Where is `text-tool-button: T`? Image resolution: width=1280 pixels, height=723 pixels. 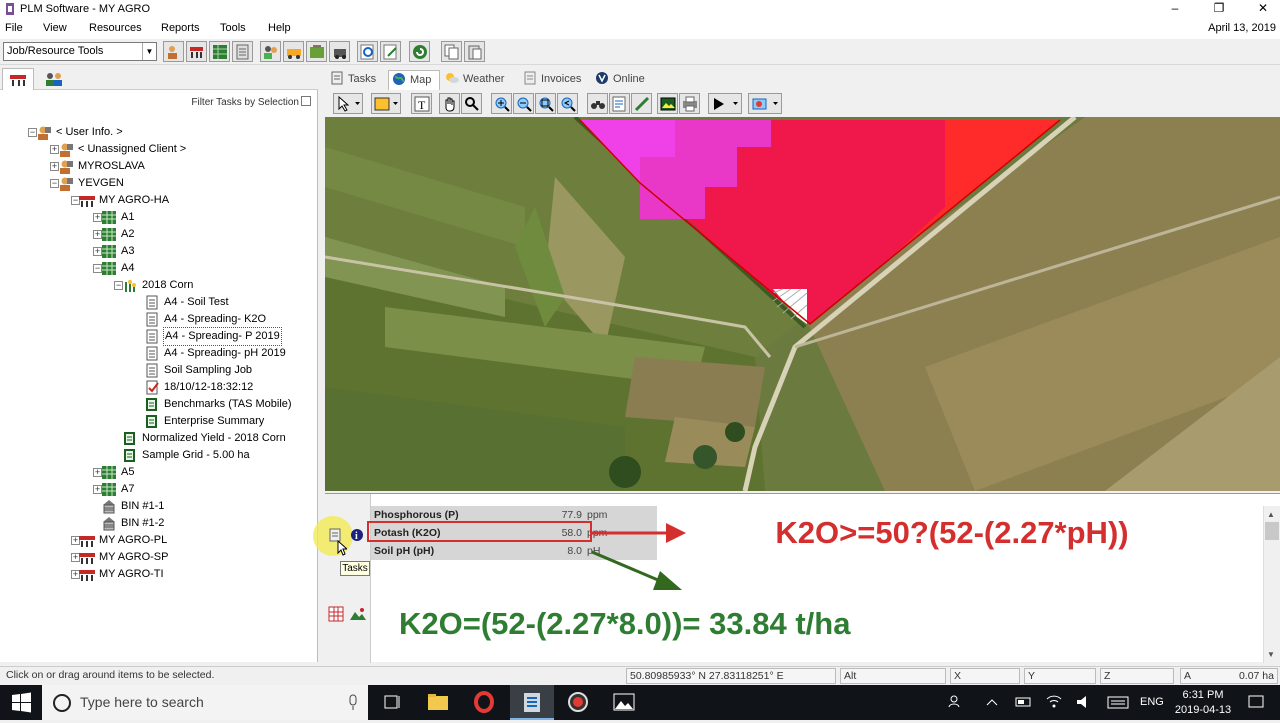 text-tool-button: T is located at coordinates (421, 103).